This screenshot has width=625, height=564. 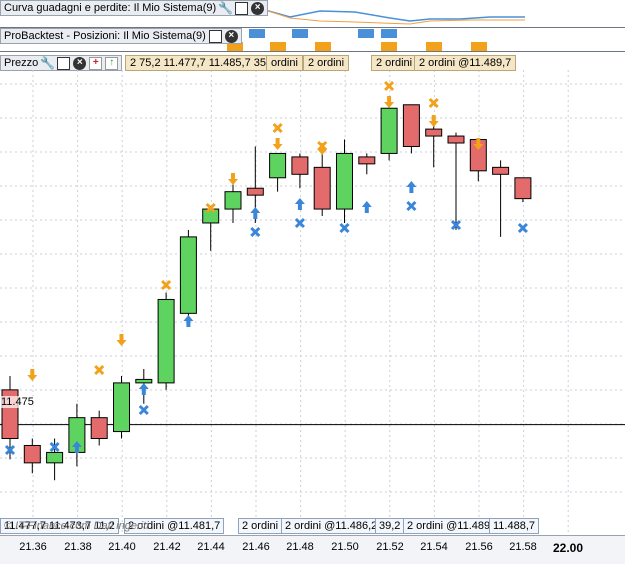 I want to click on axis-tick: 21.50, so click(x=345, y=547).